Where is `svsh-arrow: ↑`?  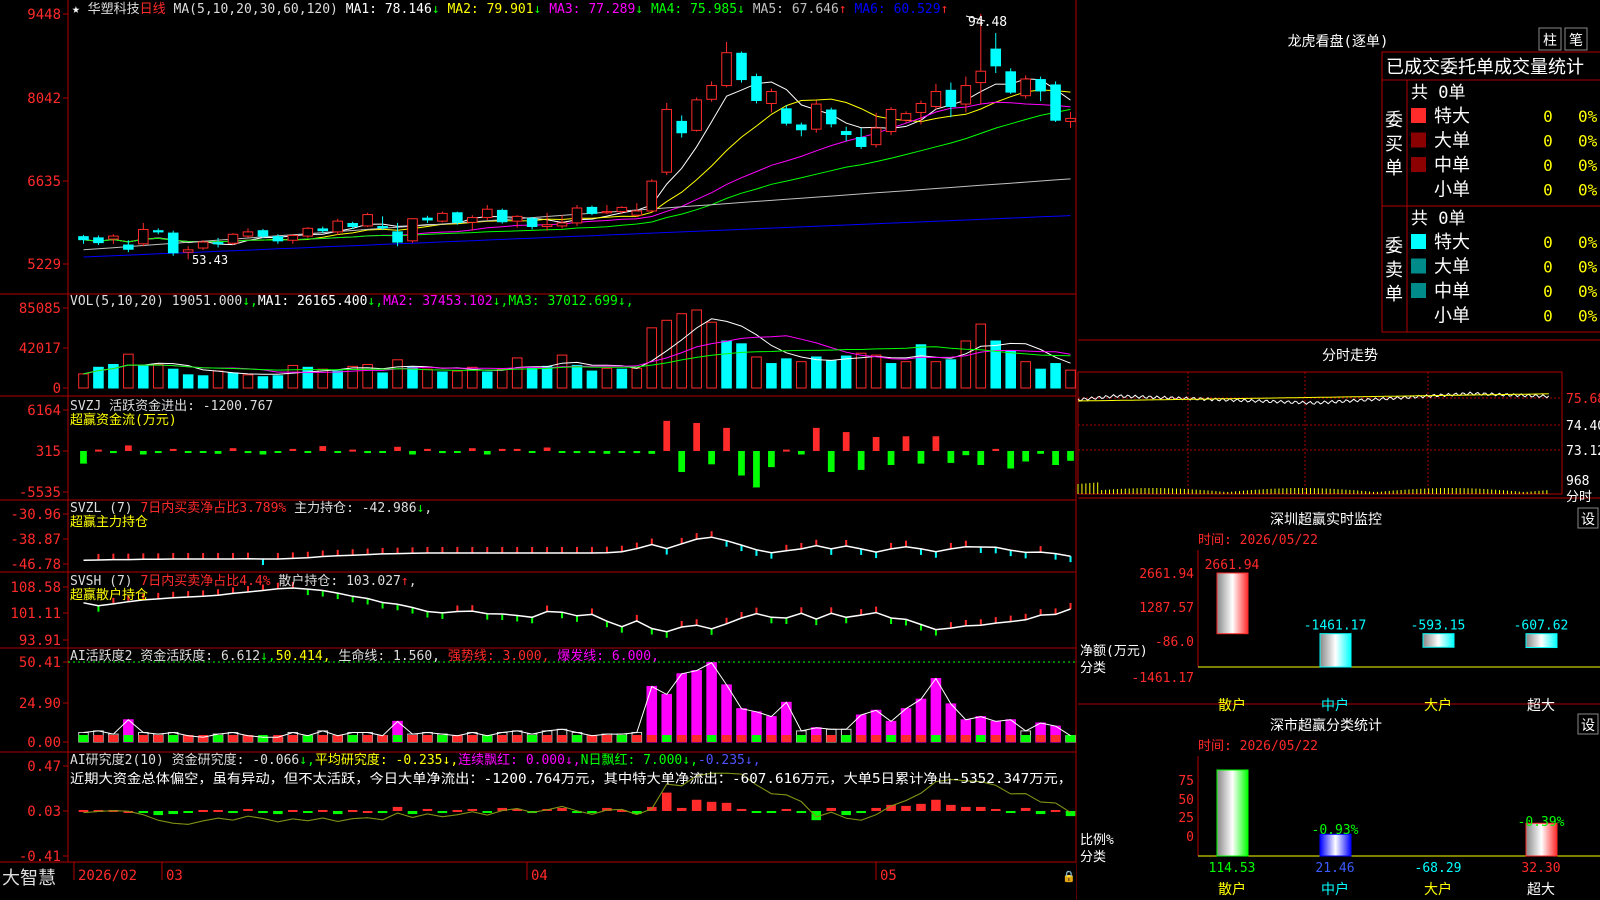 svsh-arrow: ↑ is located at coordinates (405, 581).